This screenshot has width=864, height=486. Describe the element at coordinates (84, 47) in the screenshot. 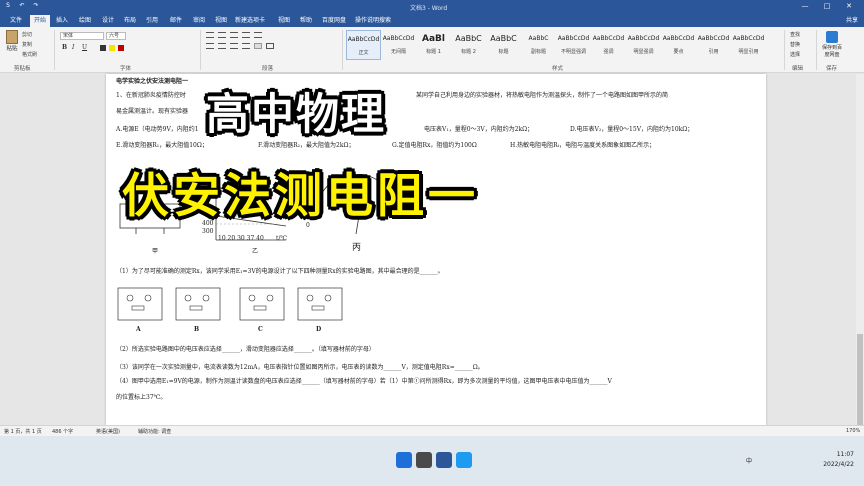

I see `underline-button: U` at that location.